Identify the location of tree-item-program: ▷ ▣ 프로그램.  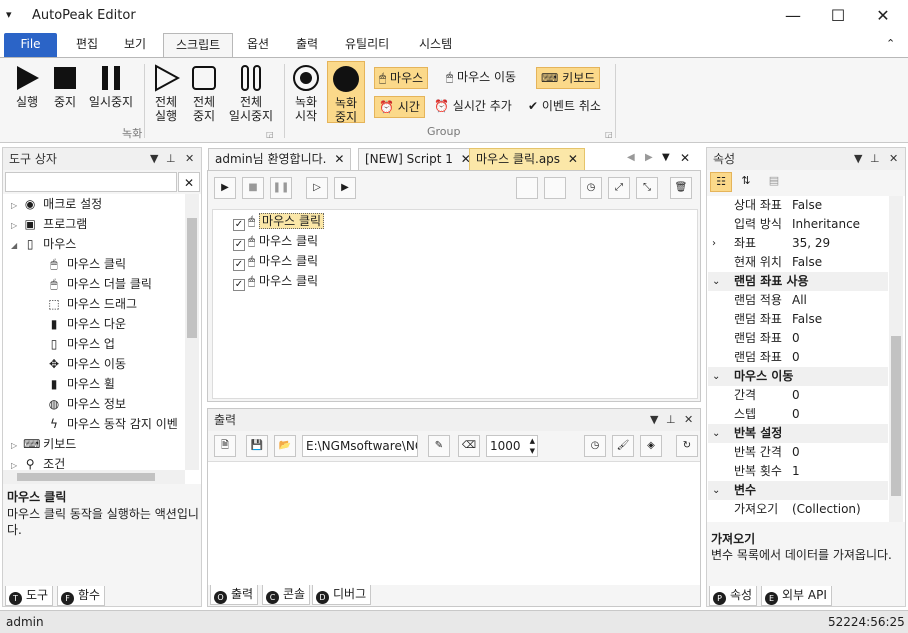
(49, 224).